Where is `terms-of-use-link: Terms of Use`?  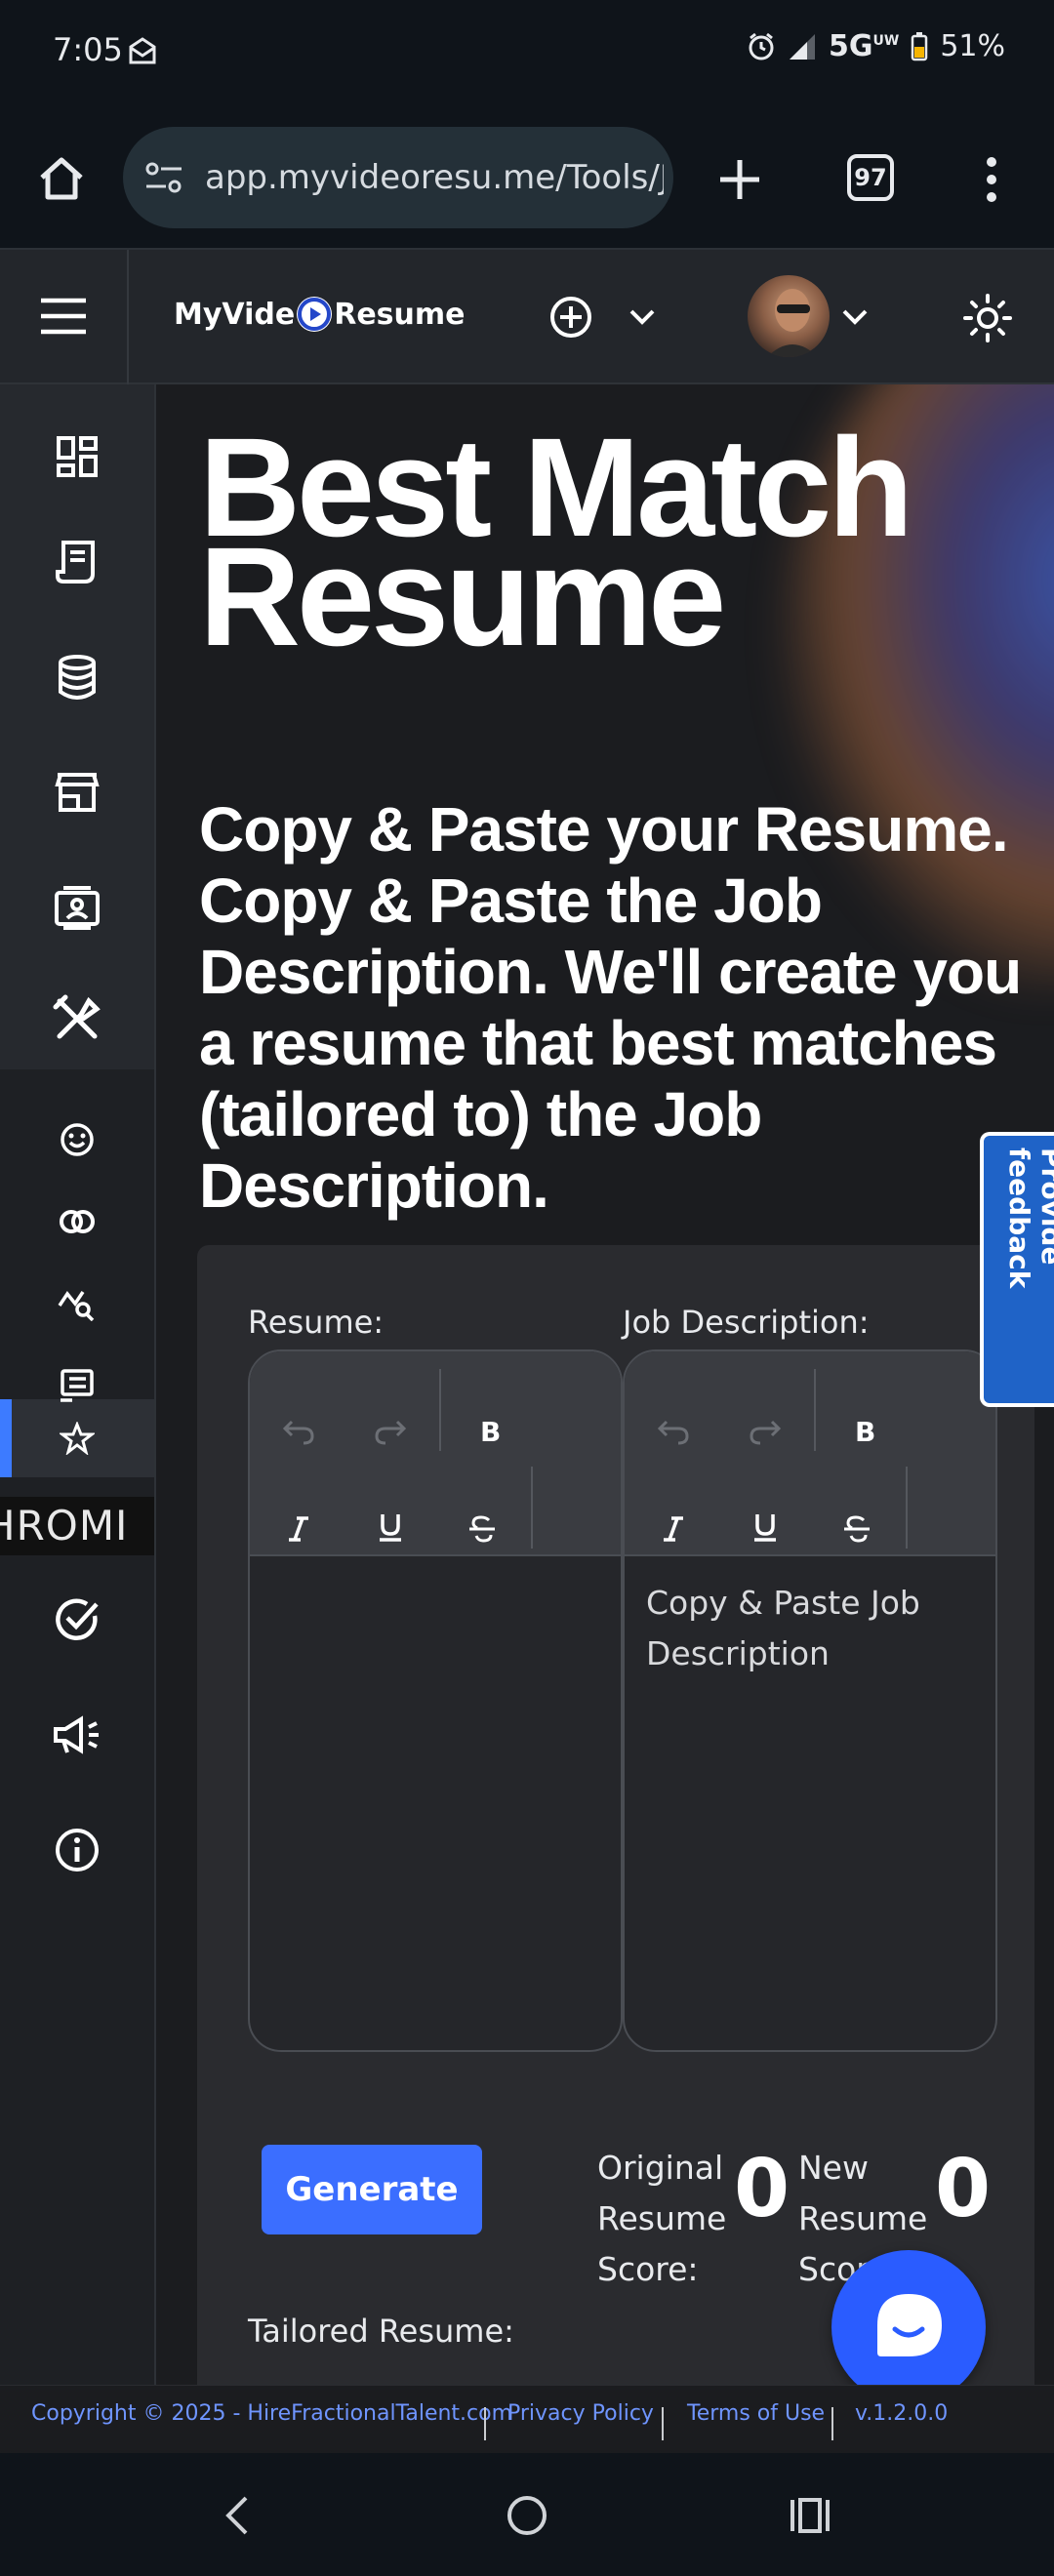 terms-of-use-link: Terms of Use is located at coordinates (756, 2413).